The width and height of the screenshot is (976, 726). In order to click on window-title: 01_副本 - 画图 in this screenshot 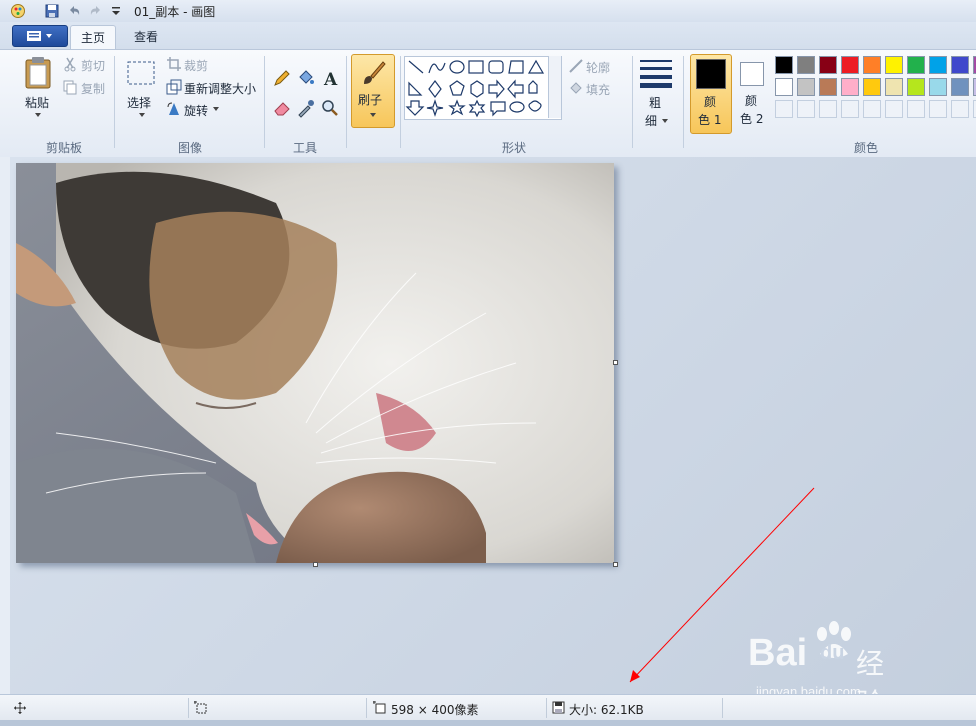, I will do `click(175, 12)`.